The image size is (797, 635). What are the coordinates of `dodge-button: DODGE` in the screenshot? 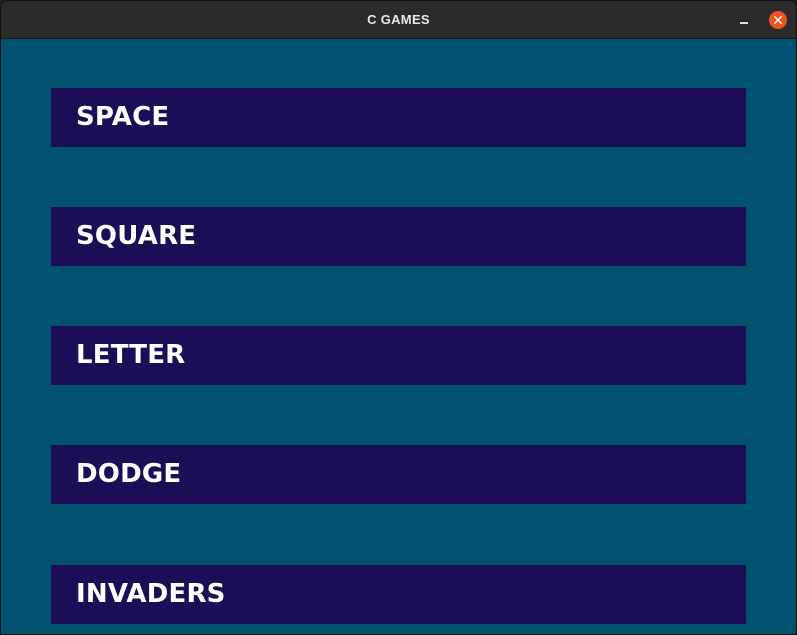 It's located at (398, 474).